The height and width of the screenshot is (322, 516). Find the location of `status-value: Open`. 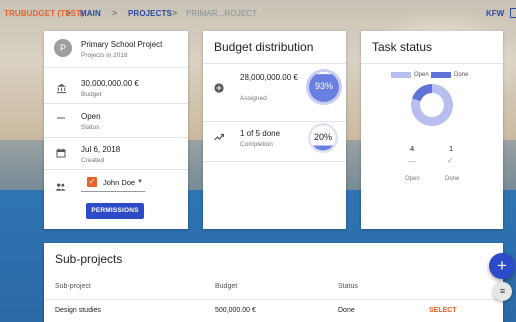

status-value: Open is located at coordinates (91, 116).